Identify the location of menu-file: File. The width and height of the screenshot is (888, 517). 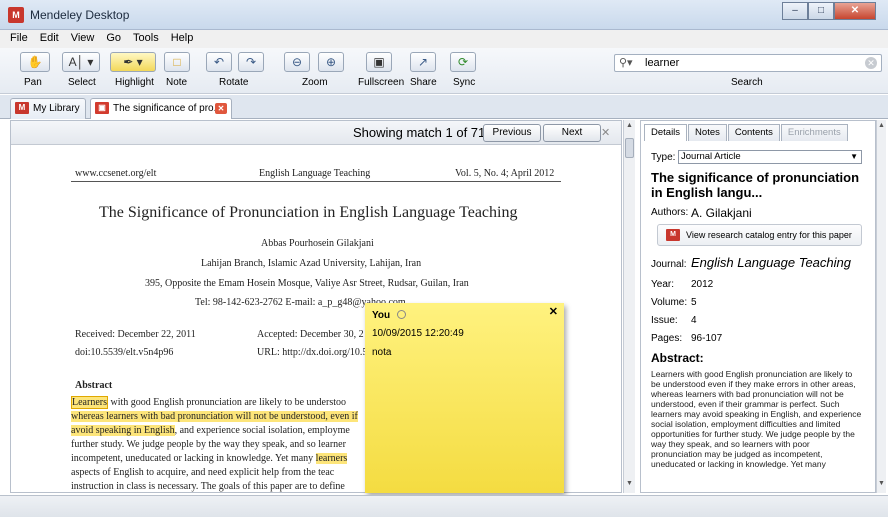
(19, 39).